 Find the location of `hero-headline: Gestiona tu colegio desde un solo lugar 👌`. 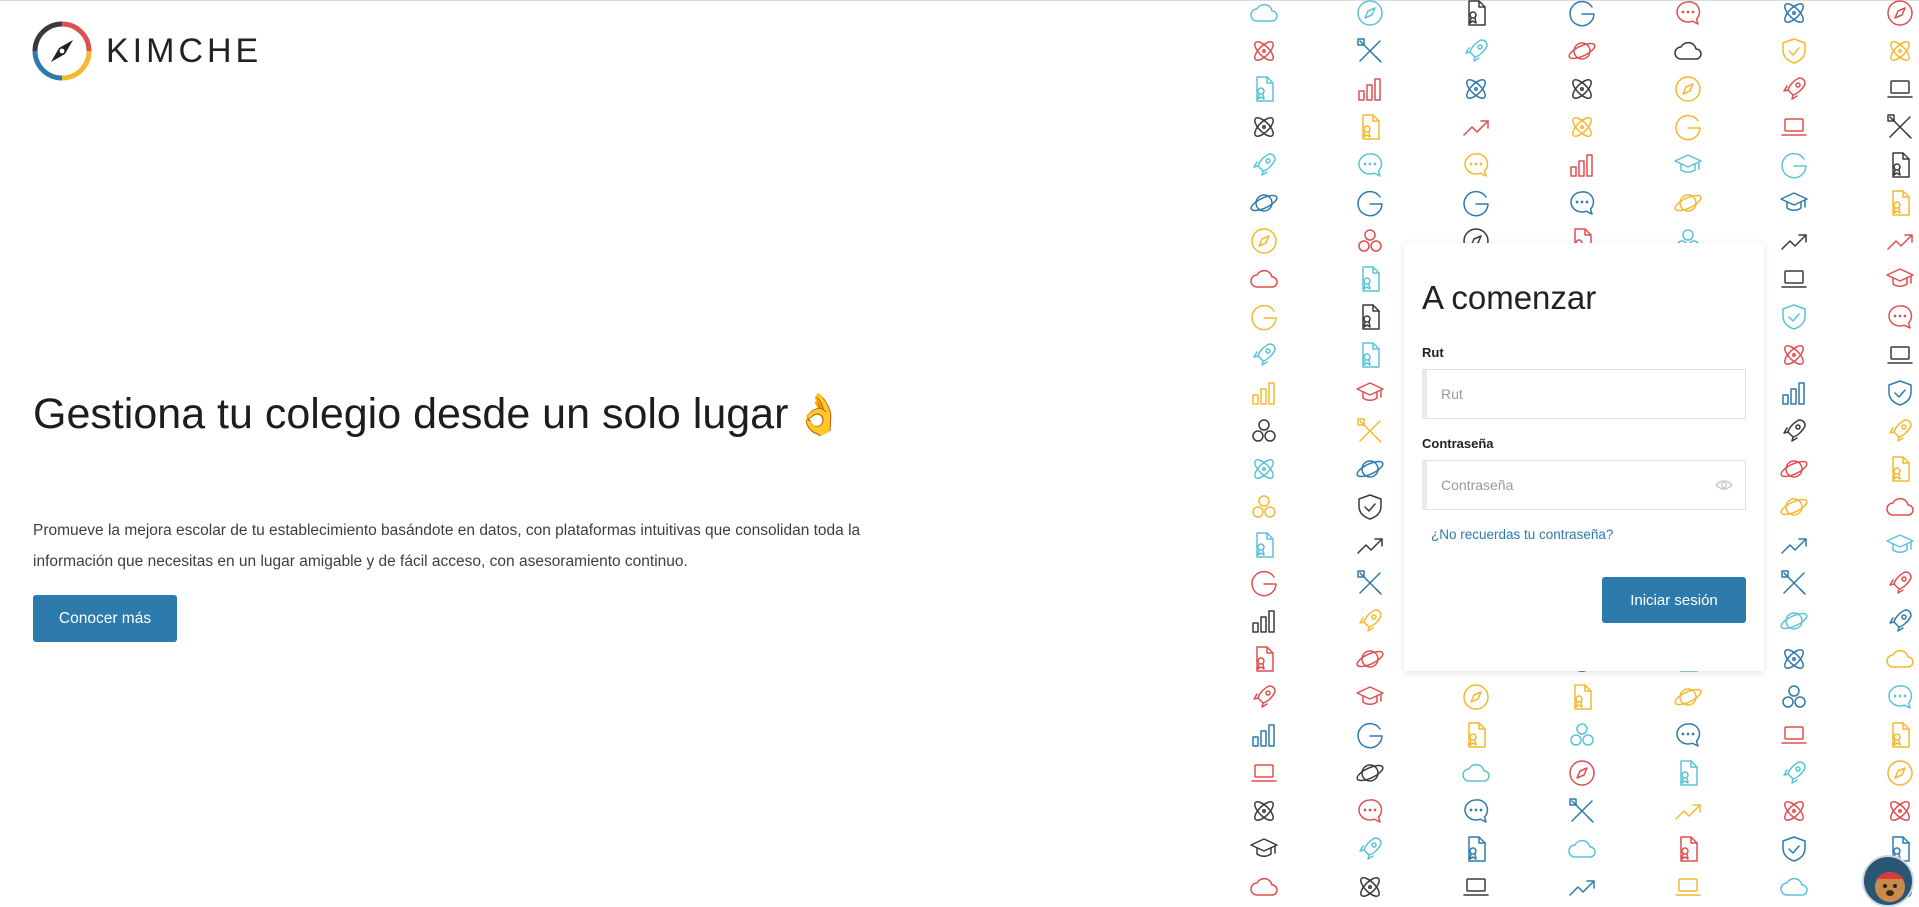

hero-headline: Gestiona tu colegio desde un solo lugar 👌 is located at coordinates (438, 414).